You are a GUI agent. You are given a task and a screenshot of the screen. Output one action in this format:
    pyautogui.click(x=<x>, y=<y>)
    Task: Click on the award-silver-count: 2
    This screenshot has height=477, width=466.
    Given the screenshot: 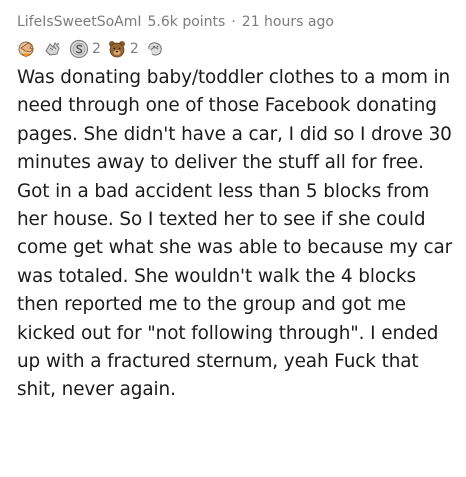 What is the action you would take?
    pyautogui.click(x=96, y=49)
    